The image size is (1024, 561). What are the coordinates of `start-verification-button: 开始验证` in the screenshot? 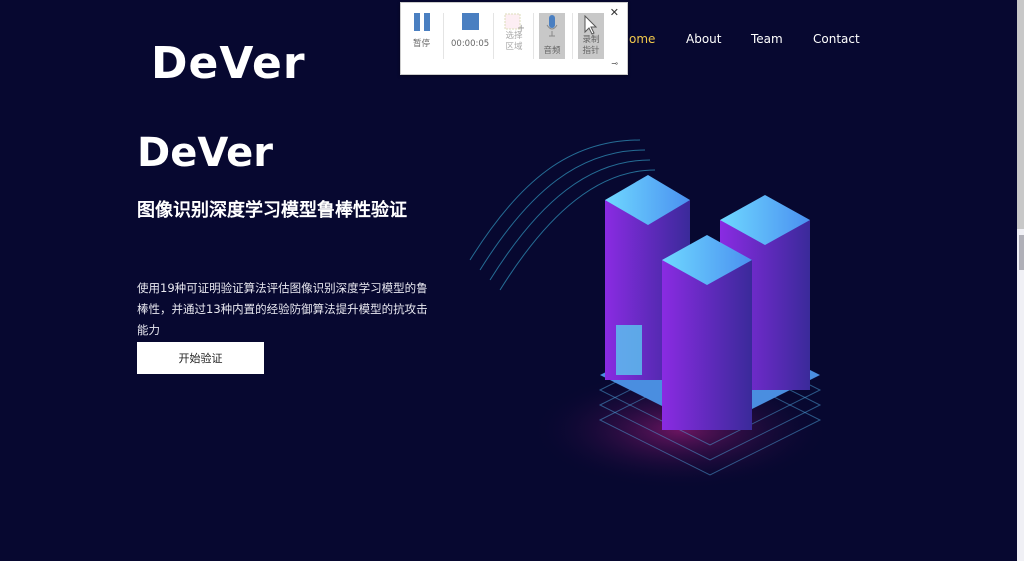 It's located at (200, 358).